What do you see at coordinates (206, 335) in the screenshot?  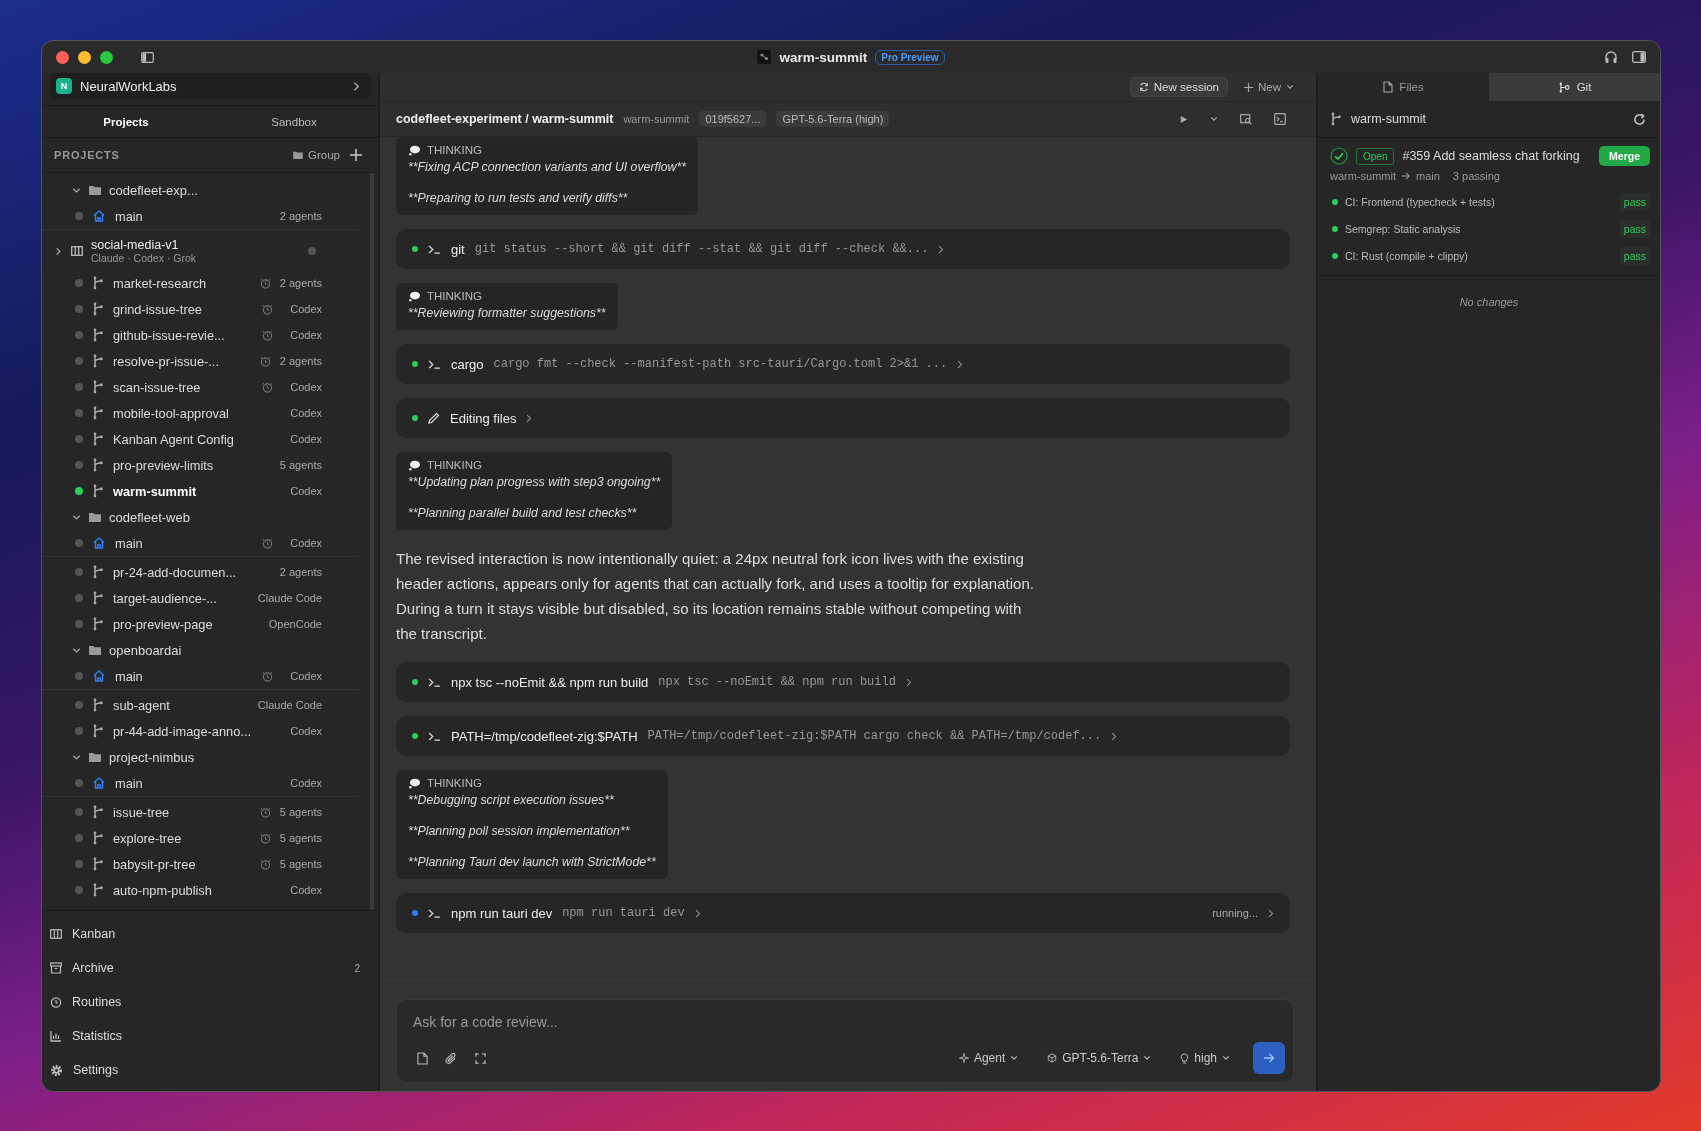 I see `worktree-item: github-issue-revie... Codex` at bounding box center [206, 335].